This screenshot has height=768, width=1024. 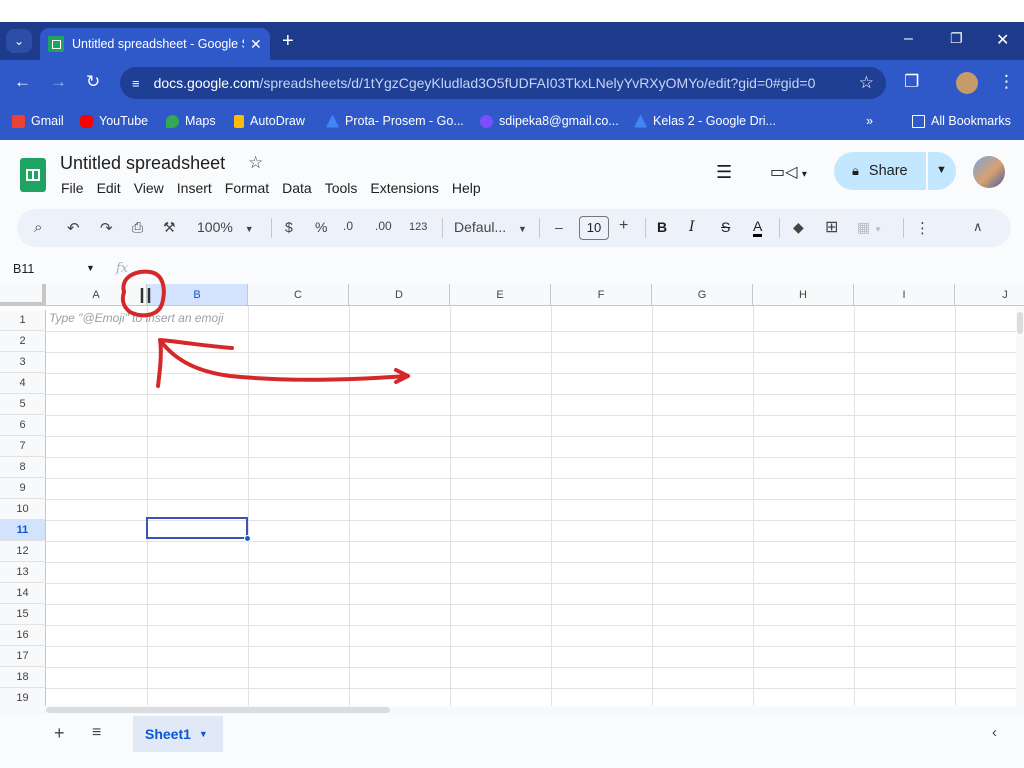 What do you see at coordinates (247, 188) in the screenshot?
I see `menu-format: Format` at bounding box center [247, 188].